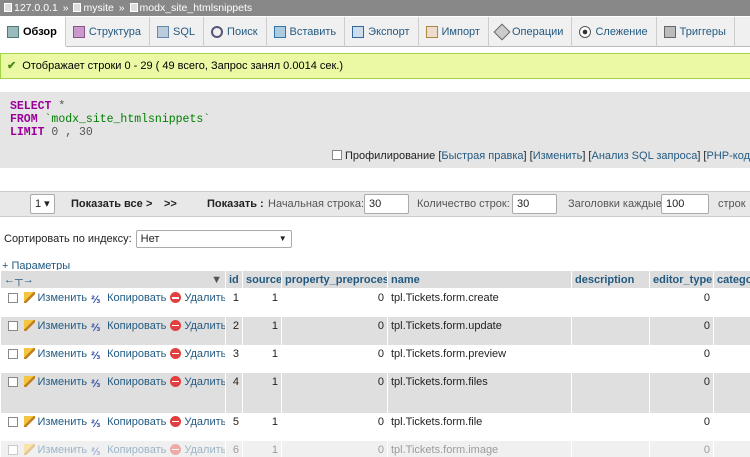  I want to click on column-header-editor-type: editor_type, so click(681, 279).